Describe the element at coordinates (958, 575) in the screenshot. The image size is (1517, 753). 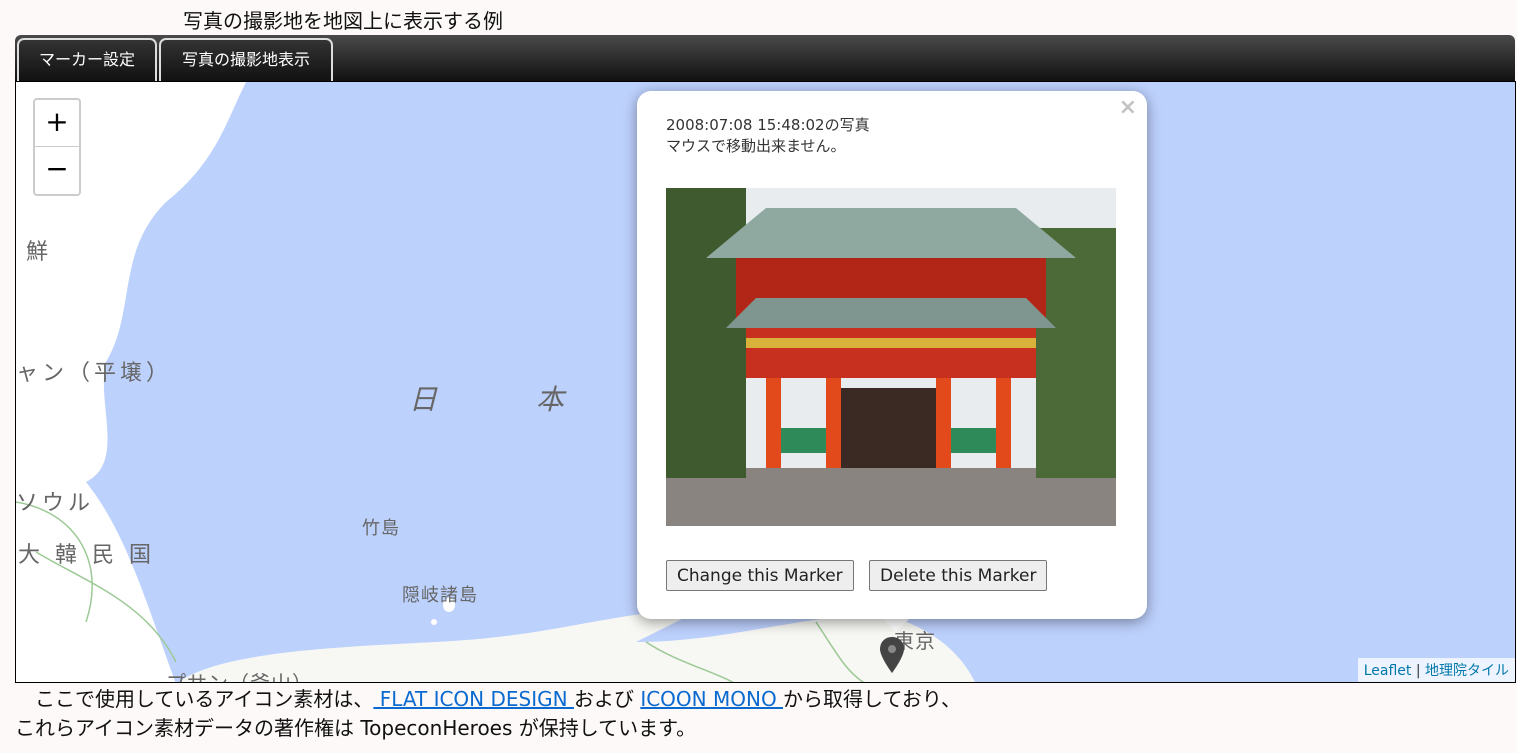
I see `delete-marker-button: Delete this Marker` at that location.